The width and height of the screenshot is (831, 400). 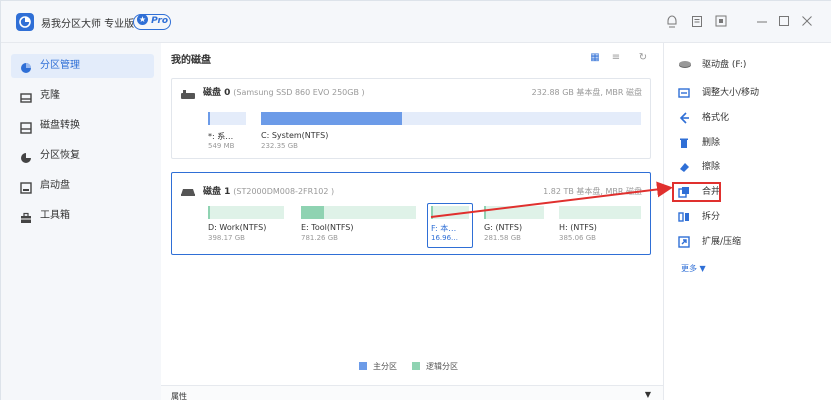 What do you see at coordinates (711, 217) in the screenshot?
I see `op-label: 拆分` at bounding box center [711, 217].